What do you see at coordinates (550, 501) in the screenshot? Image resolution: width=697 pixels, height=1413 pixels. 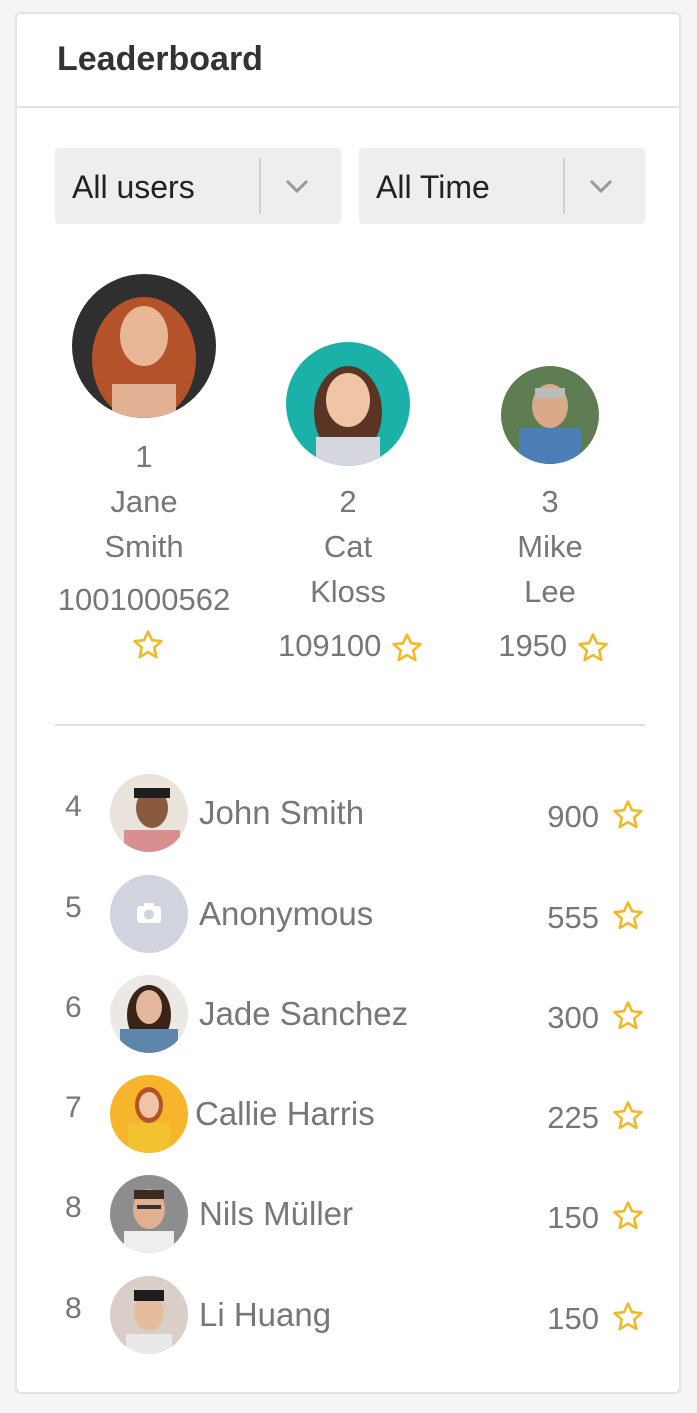 I see `rank-number: 3` at bounding box center [550, 501].